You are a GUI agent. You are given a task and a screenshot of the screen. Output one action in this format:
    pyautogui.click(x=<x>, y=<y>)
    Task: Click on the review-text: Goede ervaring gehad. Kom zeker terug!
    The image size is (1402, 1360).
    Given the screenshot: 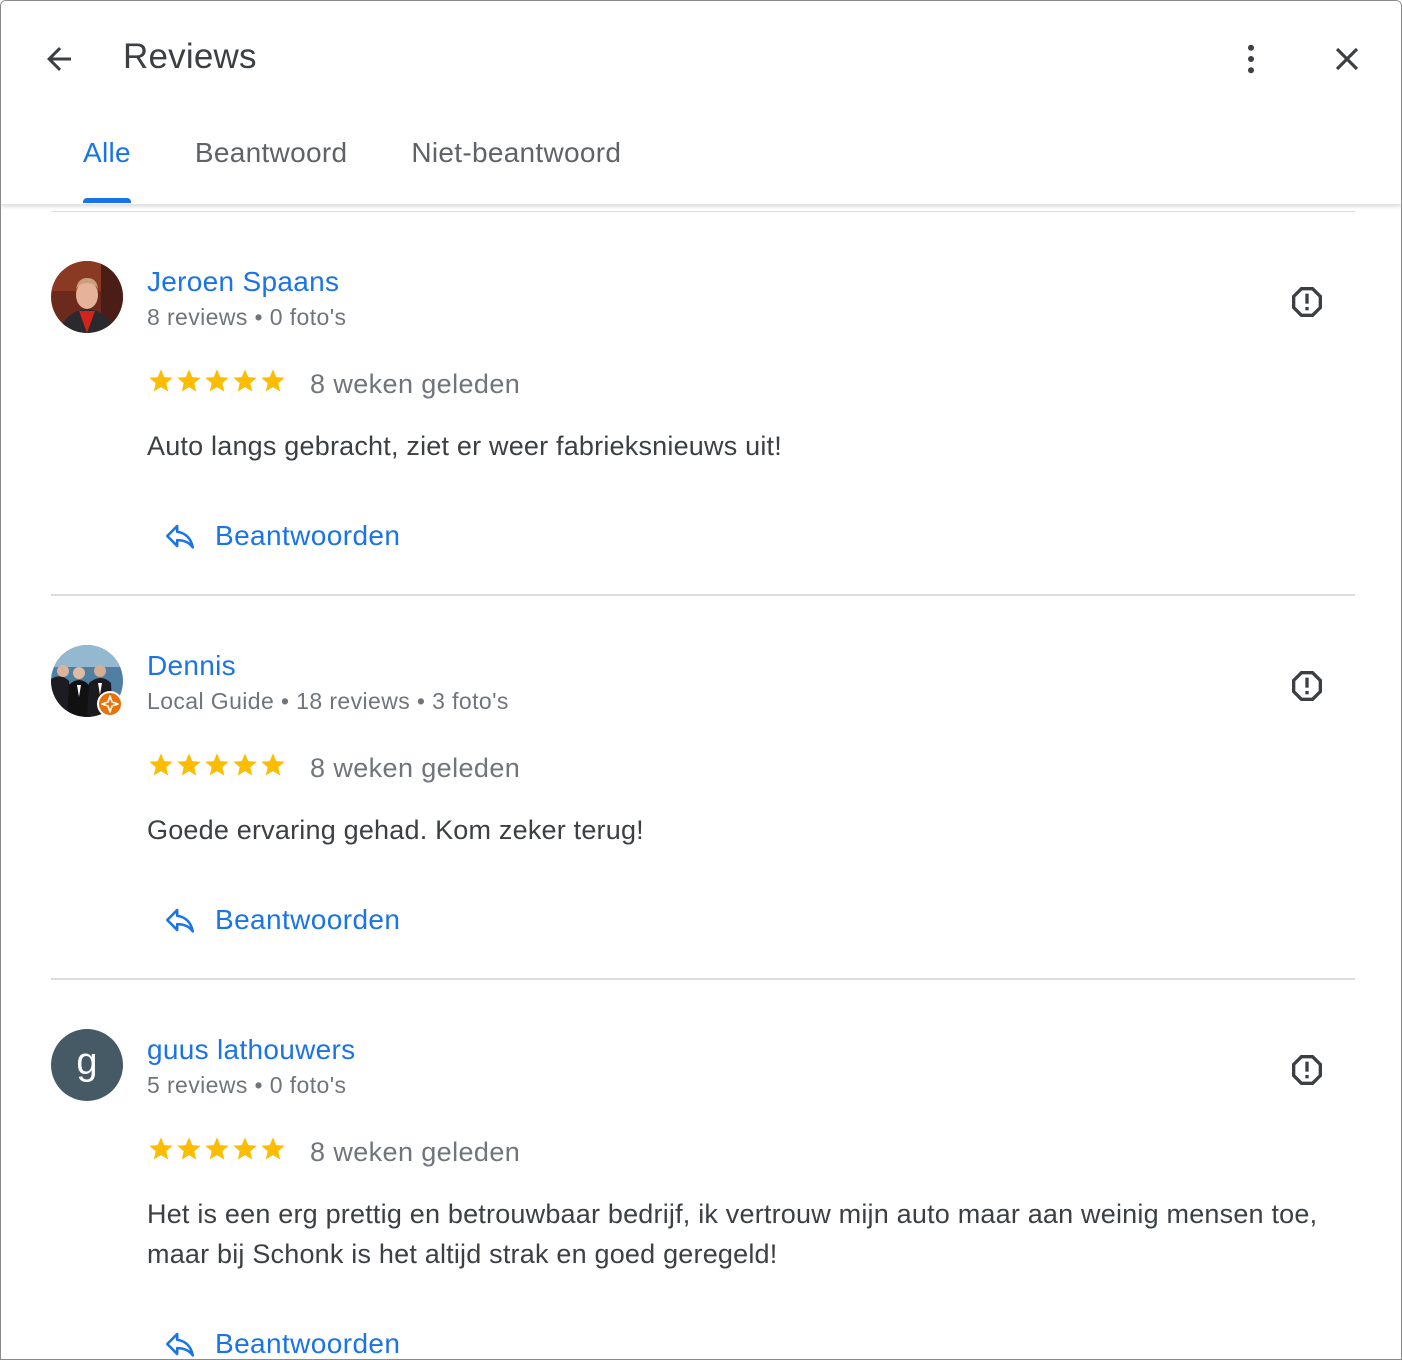 What is the action you would take?
    pyautogui.click(x=395, y=830)
    